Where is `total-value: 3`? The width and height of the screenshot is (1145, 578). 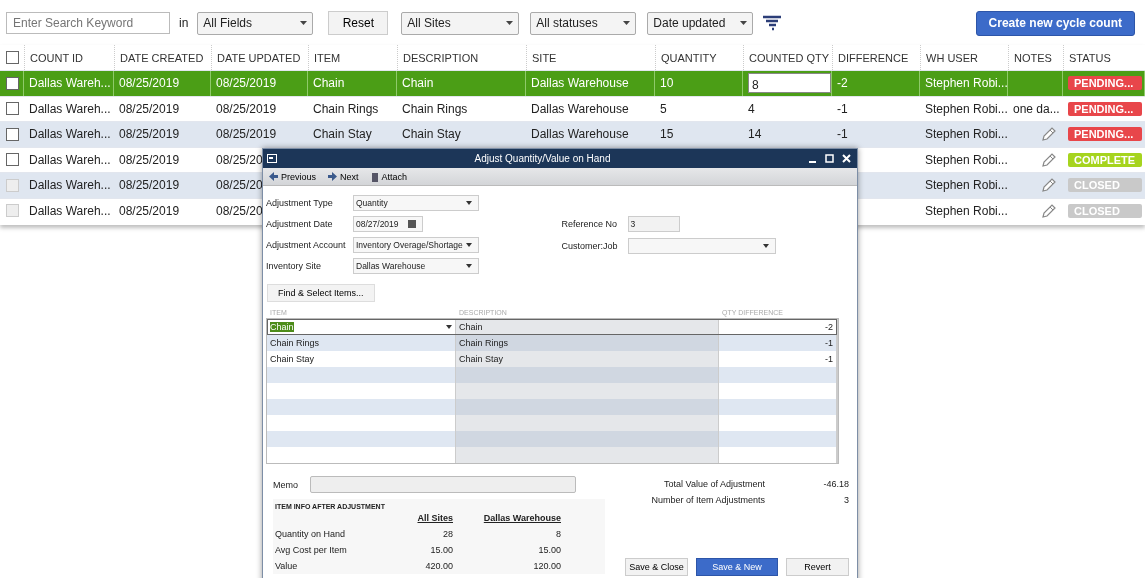
total-value: 3 is located at coordinates (846, 500).